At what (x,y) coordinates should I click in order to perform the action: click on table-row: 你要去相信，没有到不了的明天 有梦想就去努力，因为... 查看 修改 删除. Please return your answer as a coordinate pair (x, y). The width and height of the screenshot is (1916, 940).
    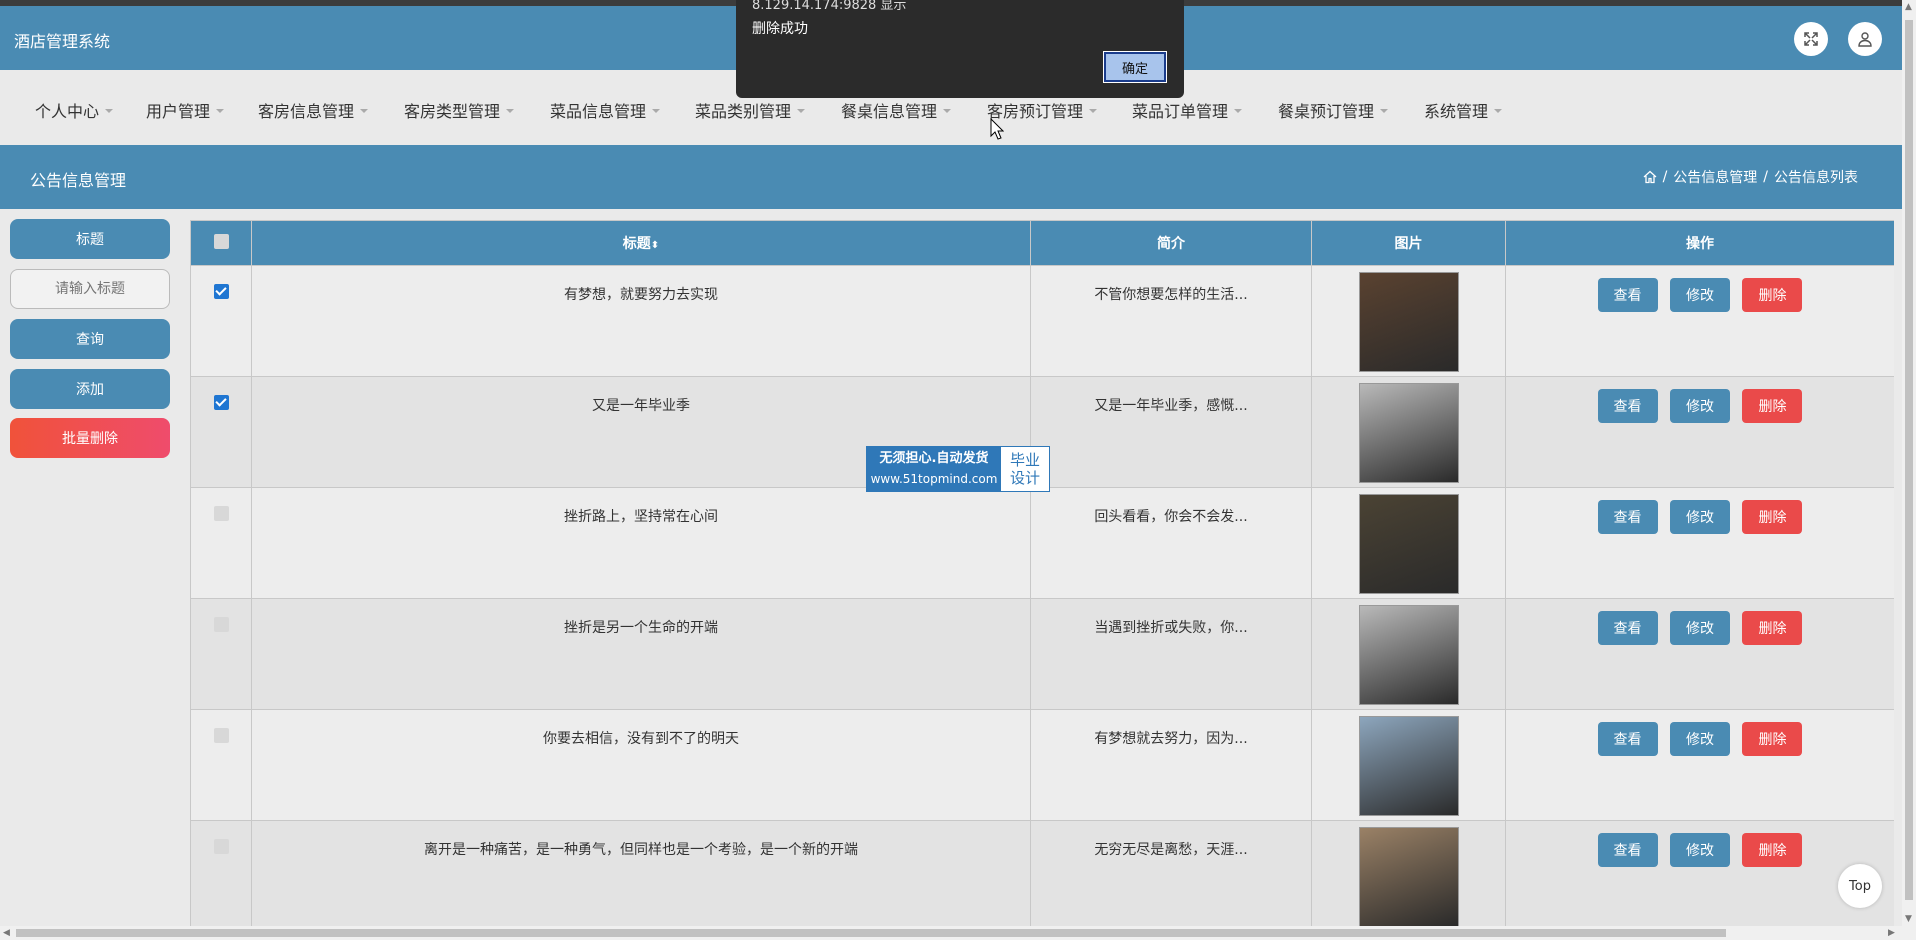
    Looking at the image, I should click on (1042, 765).